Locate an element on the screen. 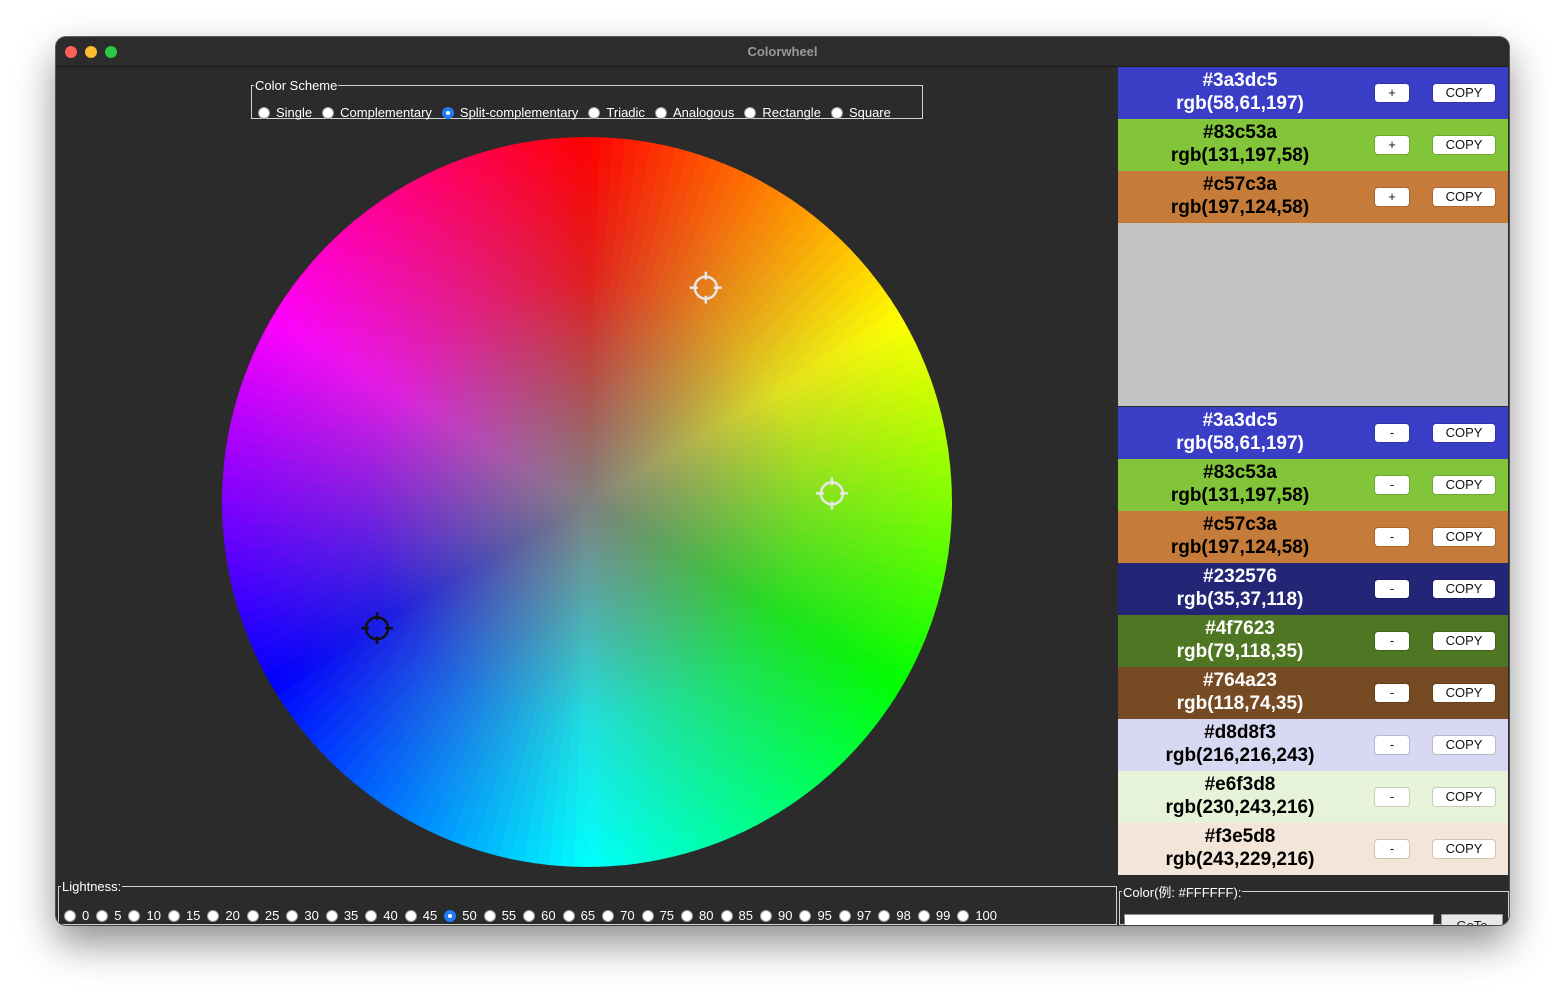  lightness-option: 10 is located at coordinates (144, 915).